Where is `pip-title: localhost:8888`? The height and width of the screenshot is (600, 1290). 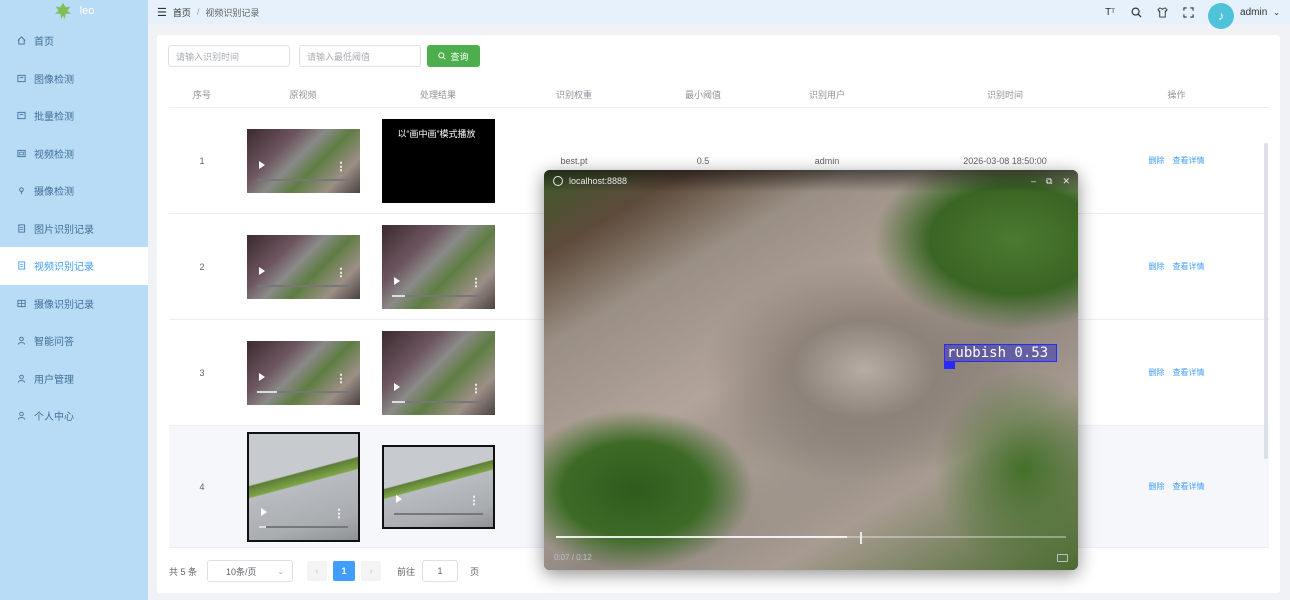
pip-title: localhost:8888 is located at coordinates (598, 181).